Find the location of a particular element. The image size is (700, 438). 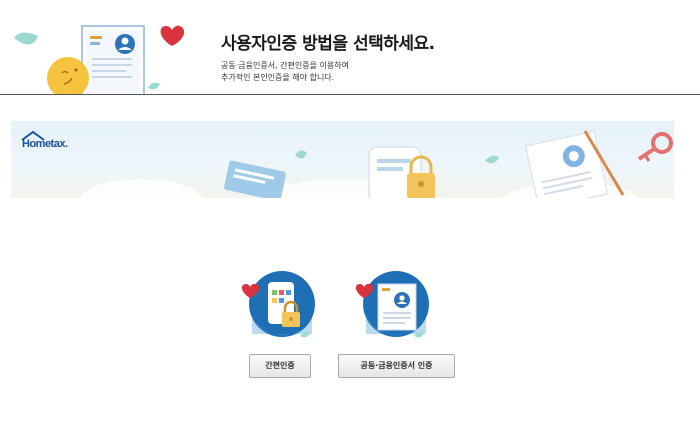

simple-auth-phone-lock-icon is located at coordinates (278, 304).